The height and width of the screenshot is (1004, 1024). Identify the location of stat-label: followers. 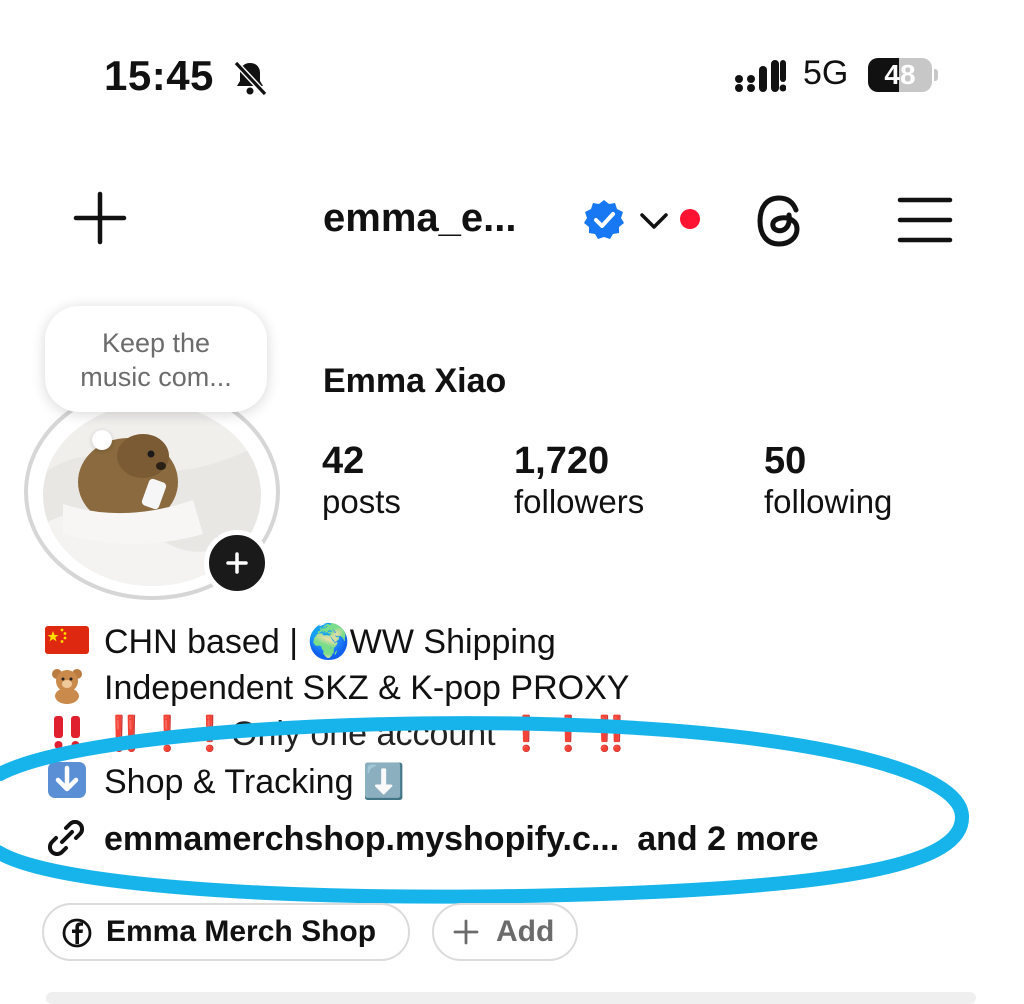
(579, 501).